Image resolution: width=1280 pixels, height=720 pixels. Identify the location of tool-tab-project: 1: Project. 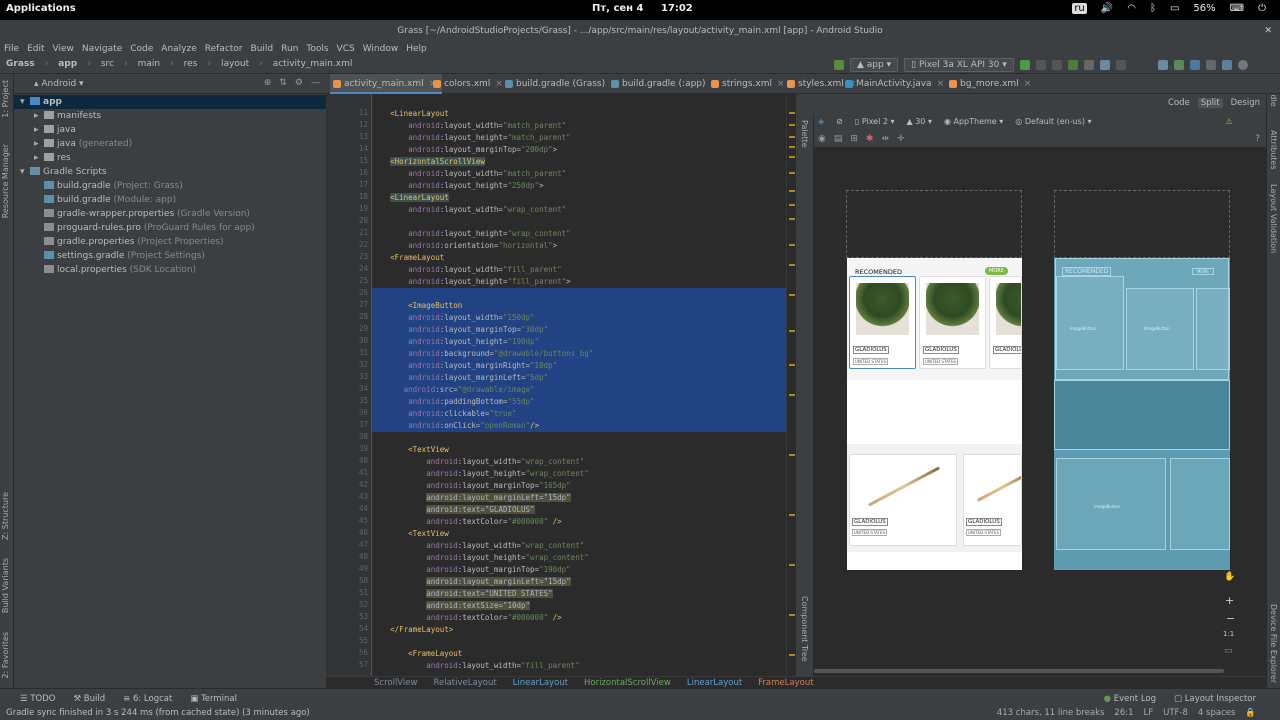
(5, 99).